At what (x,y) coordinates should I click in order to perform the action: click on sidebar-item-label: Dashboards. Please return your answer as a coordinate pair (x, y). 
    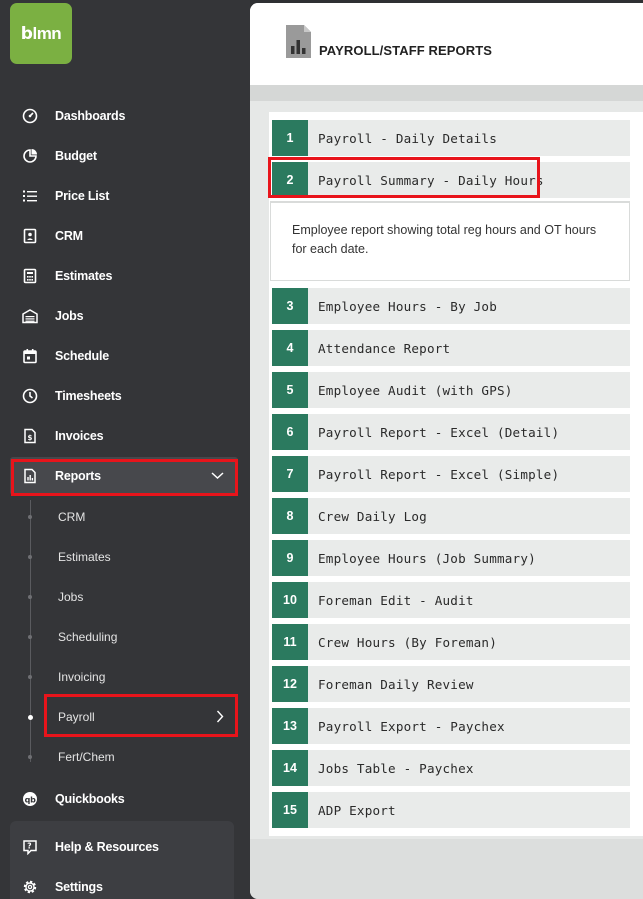
    Looking at the image, I should click on (90, 116).